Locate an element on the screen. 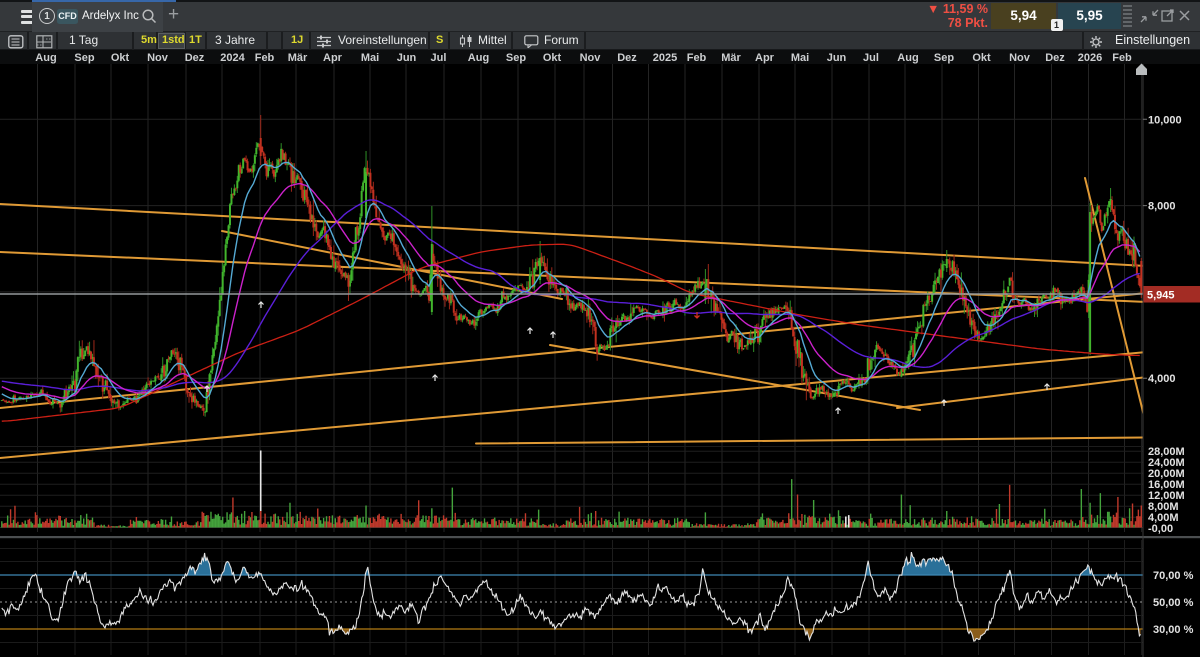  svg-text: -0,00 is located at coordinates (1160, 529).